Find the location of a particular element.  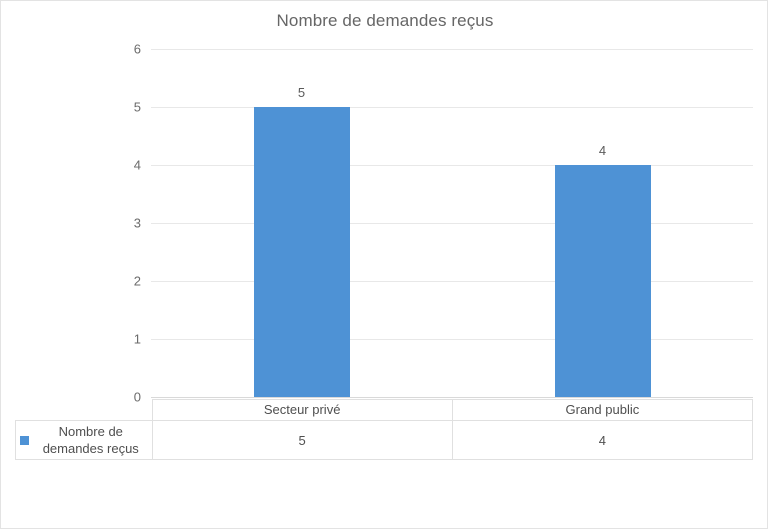

y-axis-tick-label-2: 2 is located at coordinates (137, 281).